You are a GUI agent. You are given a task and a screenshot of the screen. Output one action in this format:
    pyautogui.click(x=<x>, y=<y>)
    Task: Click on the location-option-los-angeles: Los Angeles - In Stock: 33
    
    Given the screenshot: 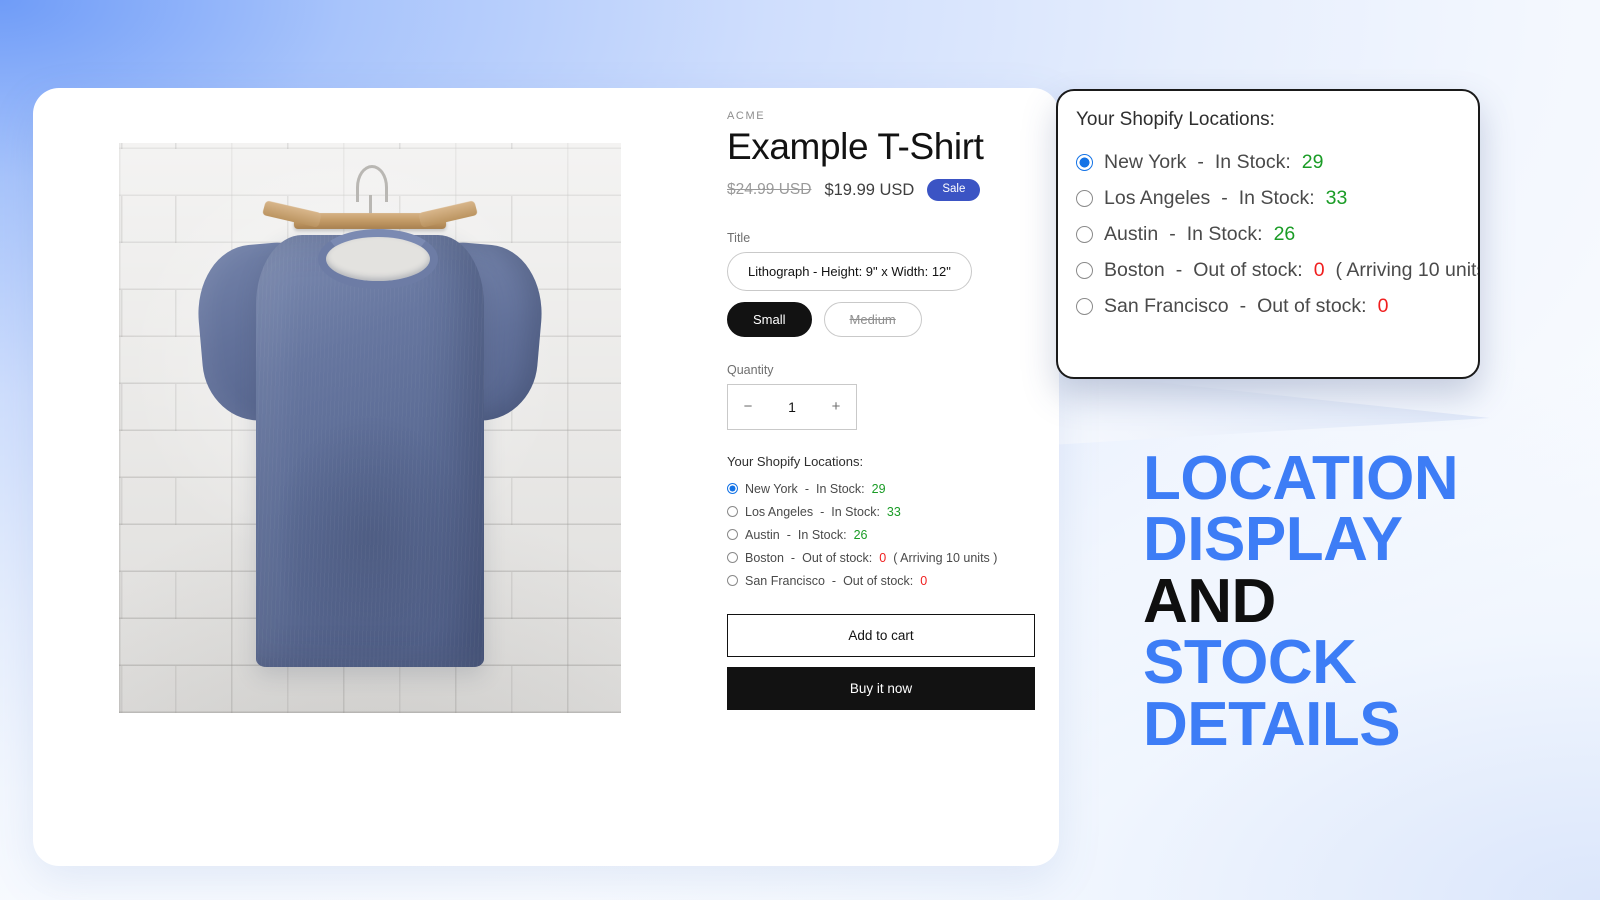 What is the action you would take?
    pyautogui.click(x=887, y=512)
    